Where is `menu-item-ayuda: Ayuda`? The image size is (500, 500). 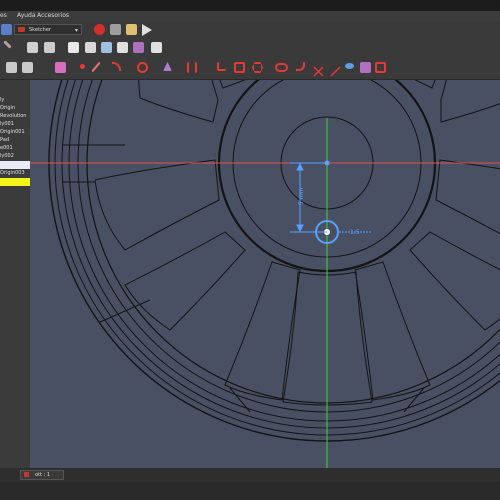
menu-item-ayuda: Ayuda is located at coordinates (26, 16).